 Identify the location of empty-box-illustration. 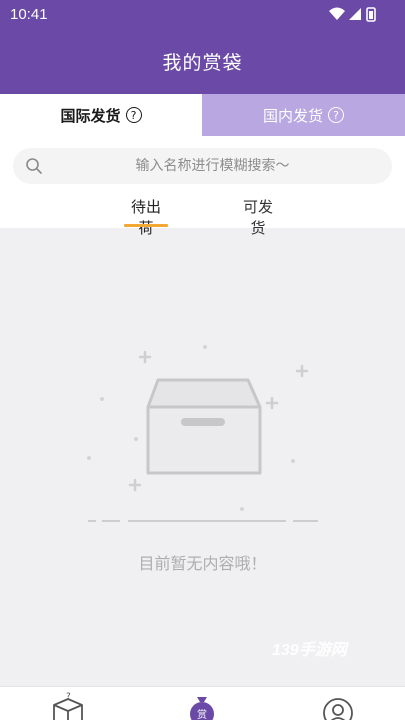
(202, 433).